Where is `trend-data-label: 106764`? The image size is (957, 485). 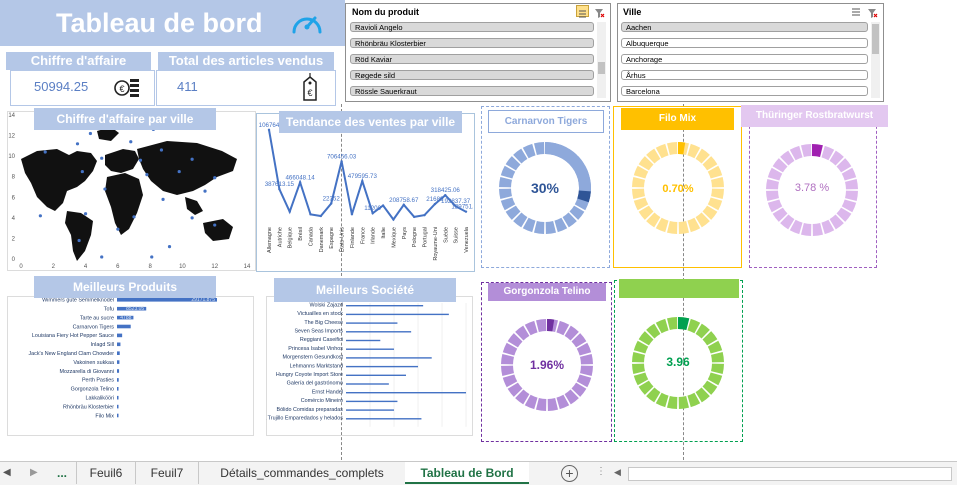 trend-data-label: 106764 is located at coordinates (269, 125).